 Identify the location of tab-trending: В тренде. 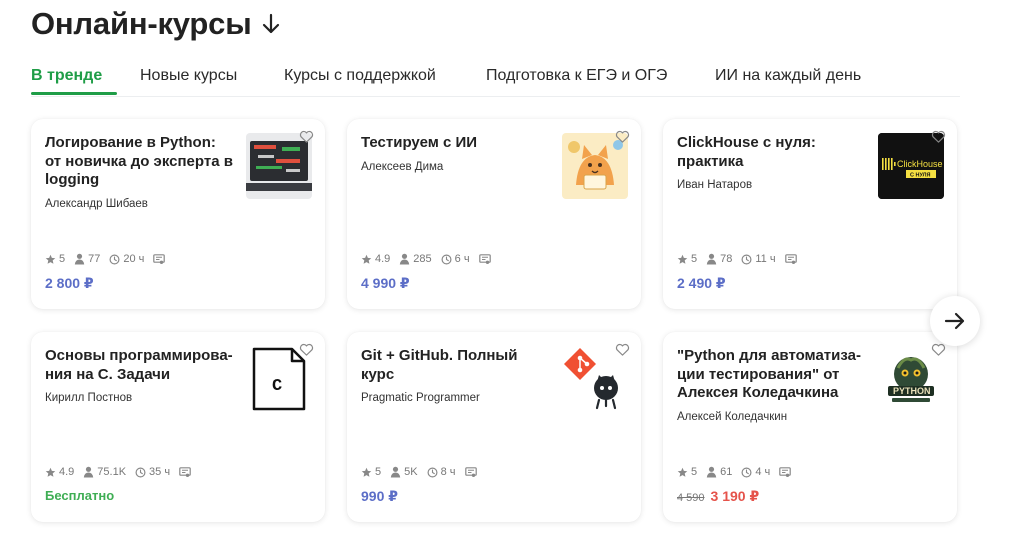
(66, 76).